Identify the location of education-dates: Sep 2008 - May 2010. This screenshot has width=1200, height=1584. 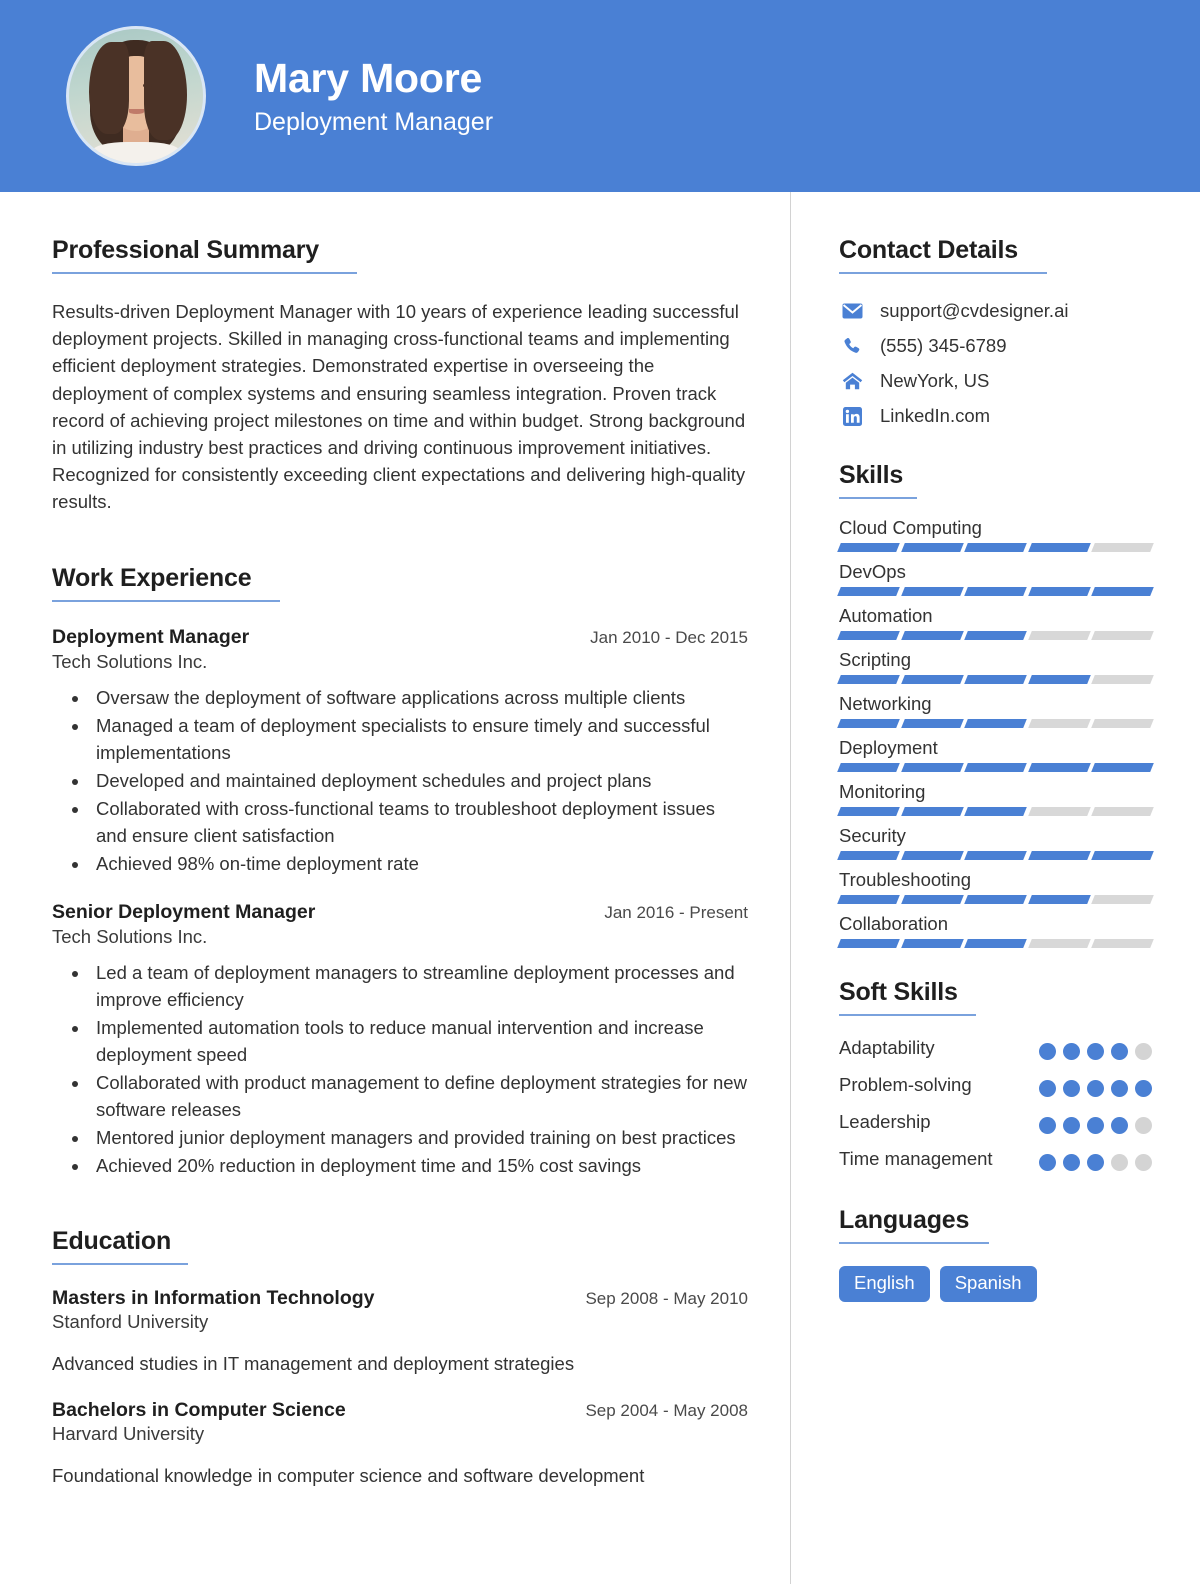
(666, 1298).